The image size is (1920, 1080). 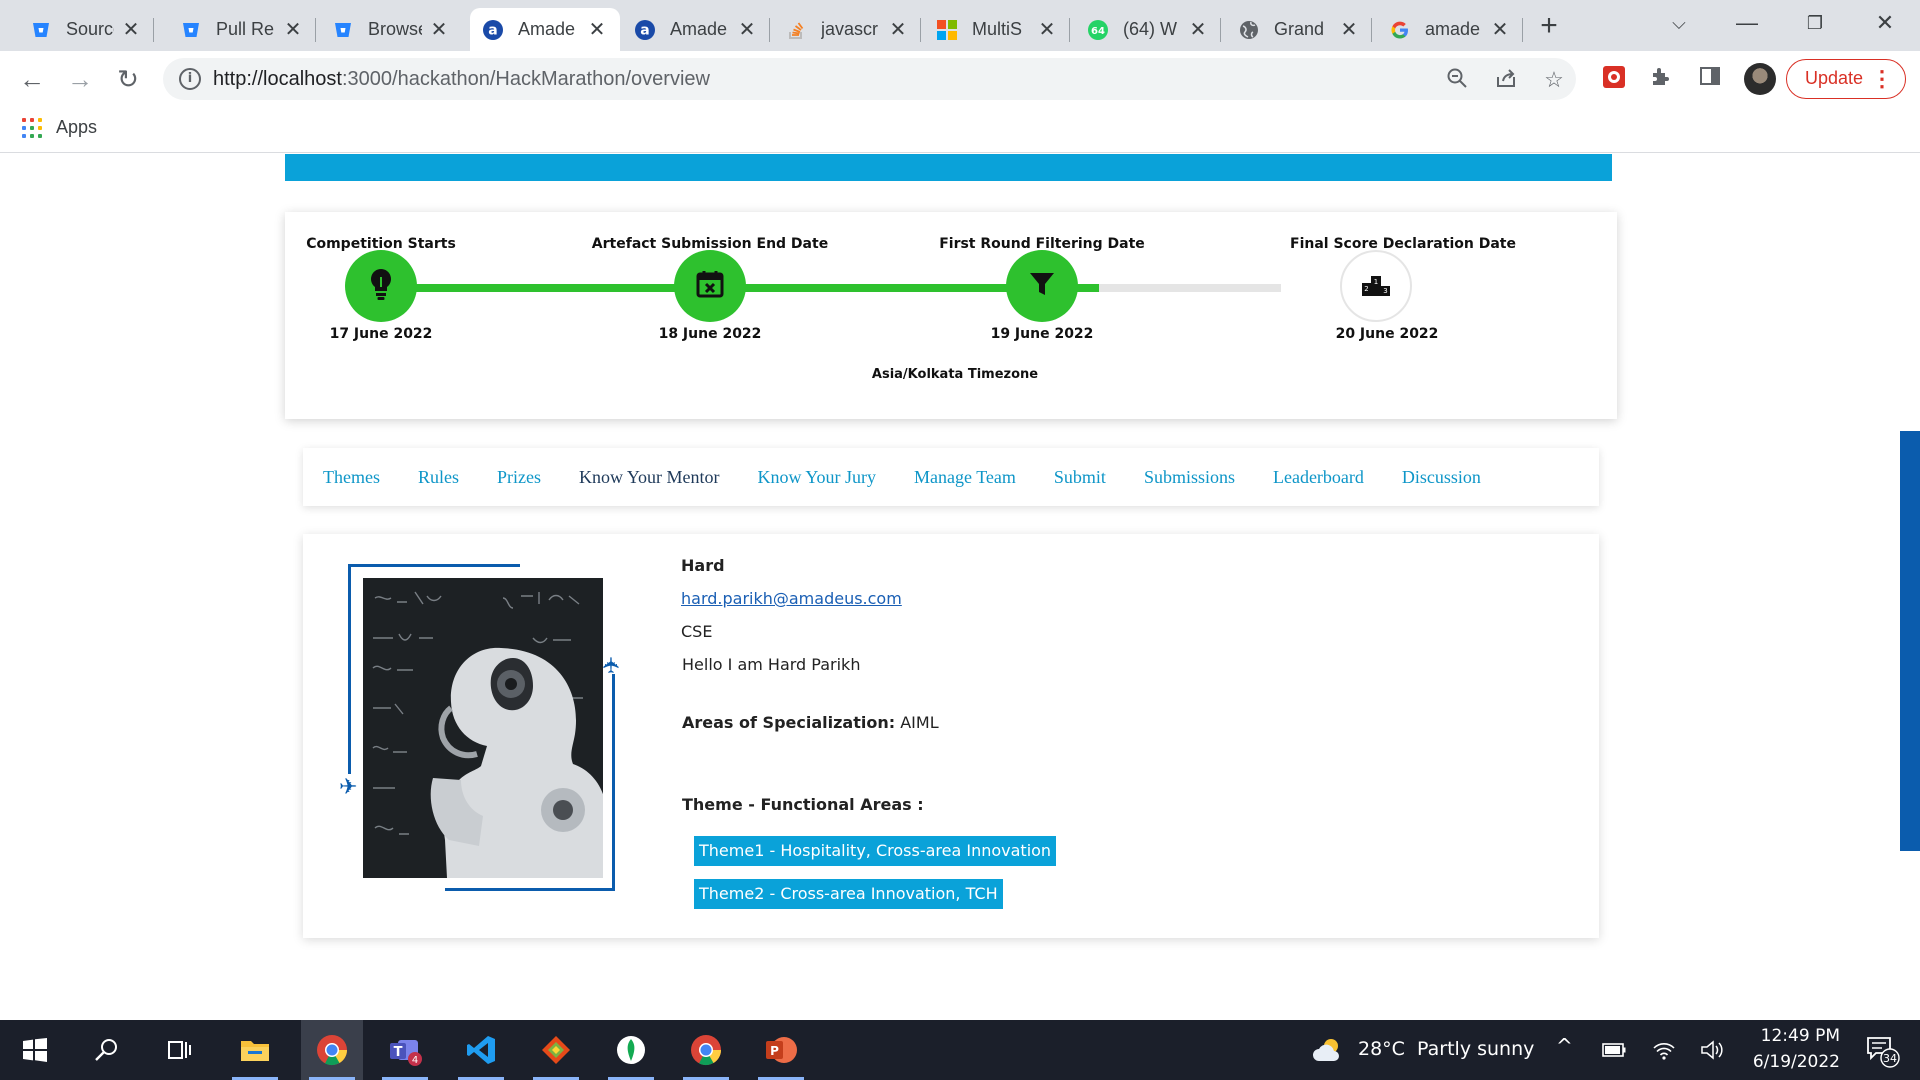 What do you see at coordinates (1506, 80) in the screenshot?
I see `share-icon` at bounding box center [1506, 80].